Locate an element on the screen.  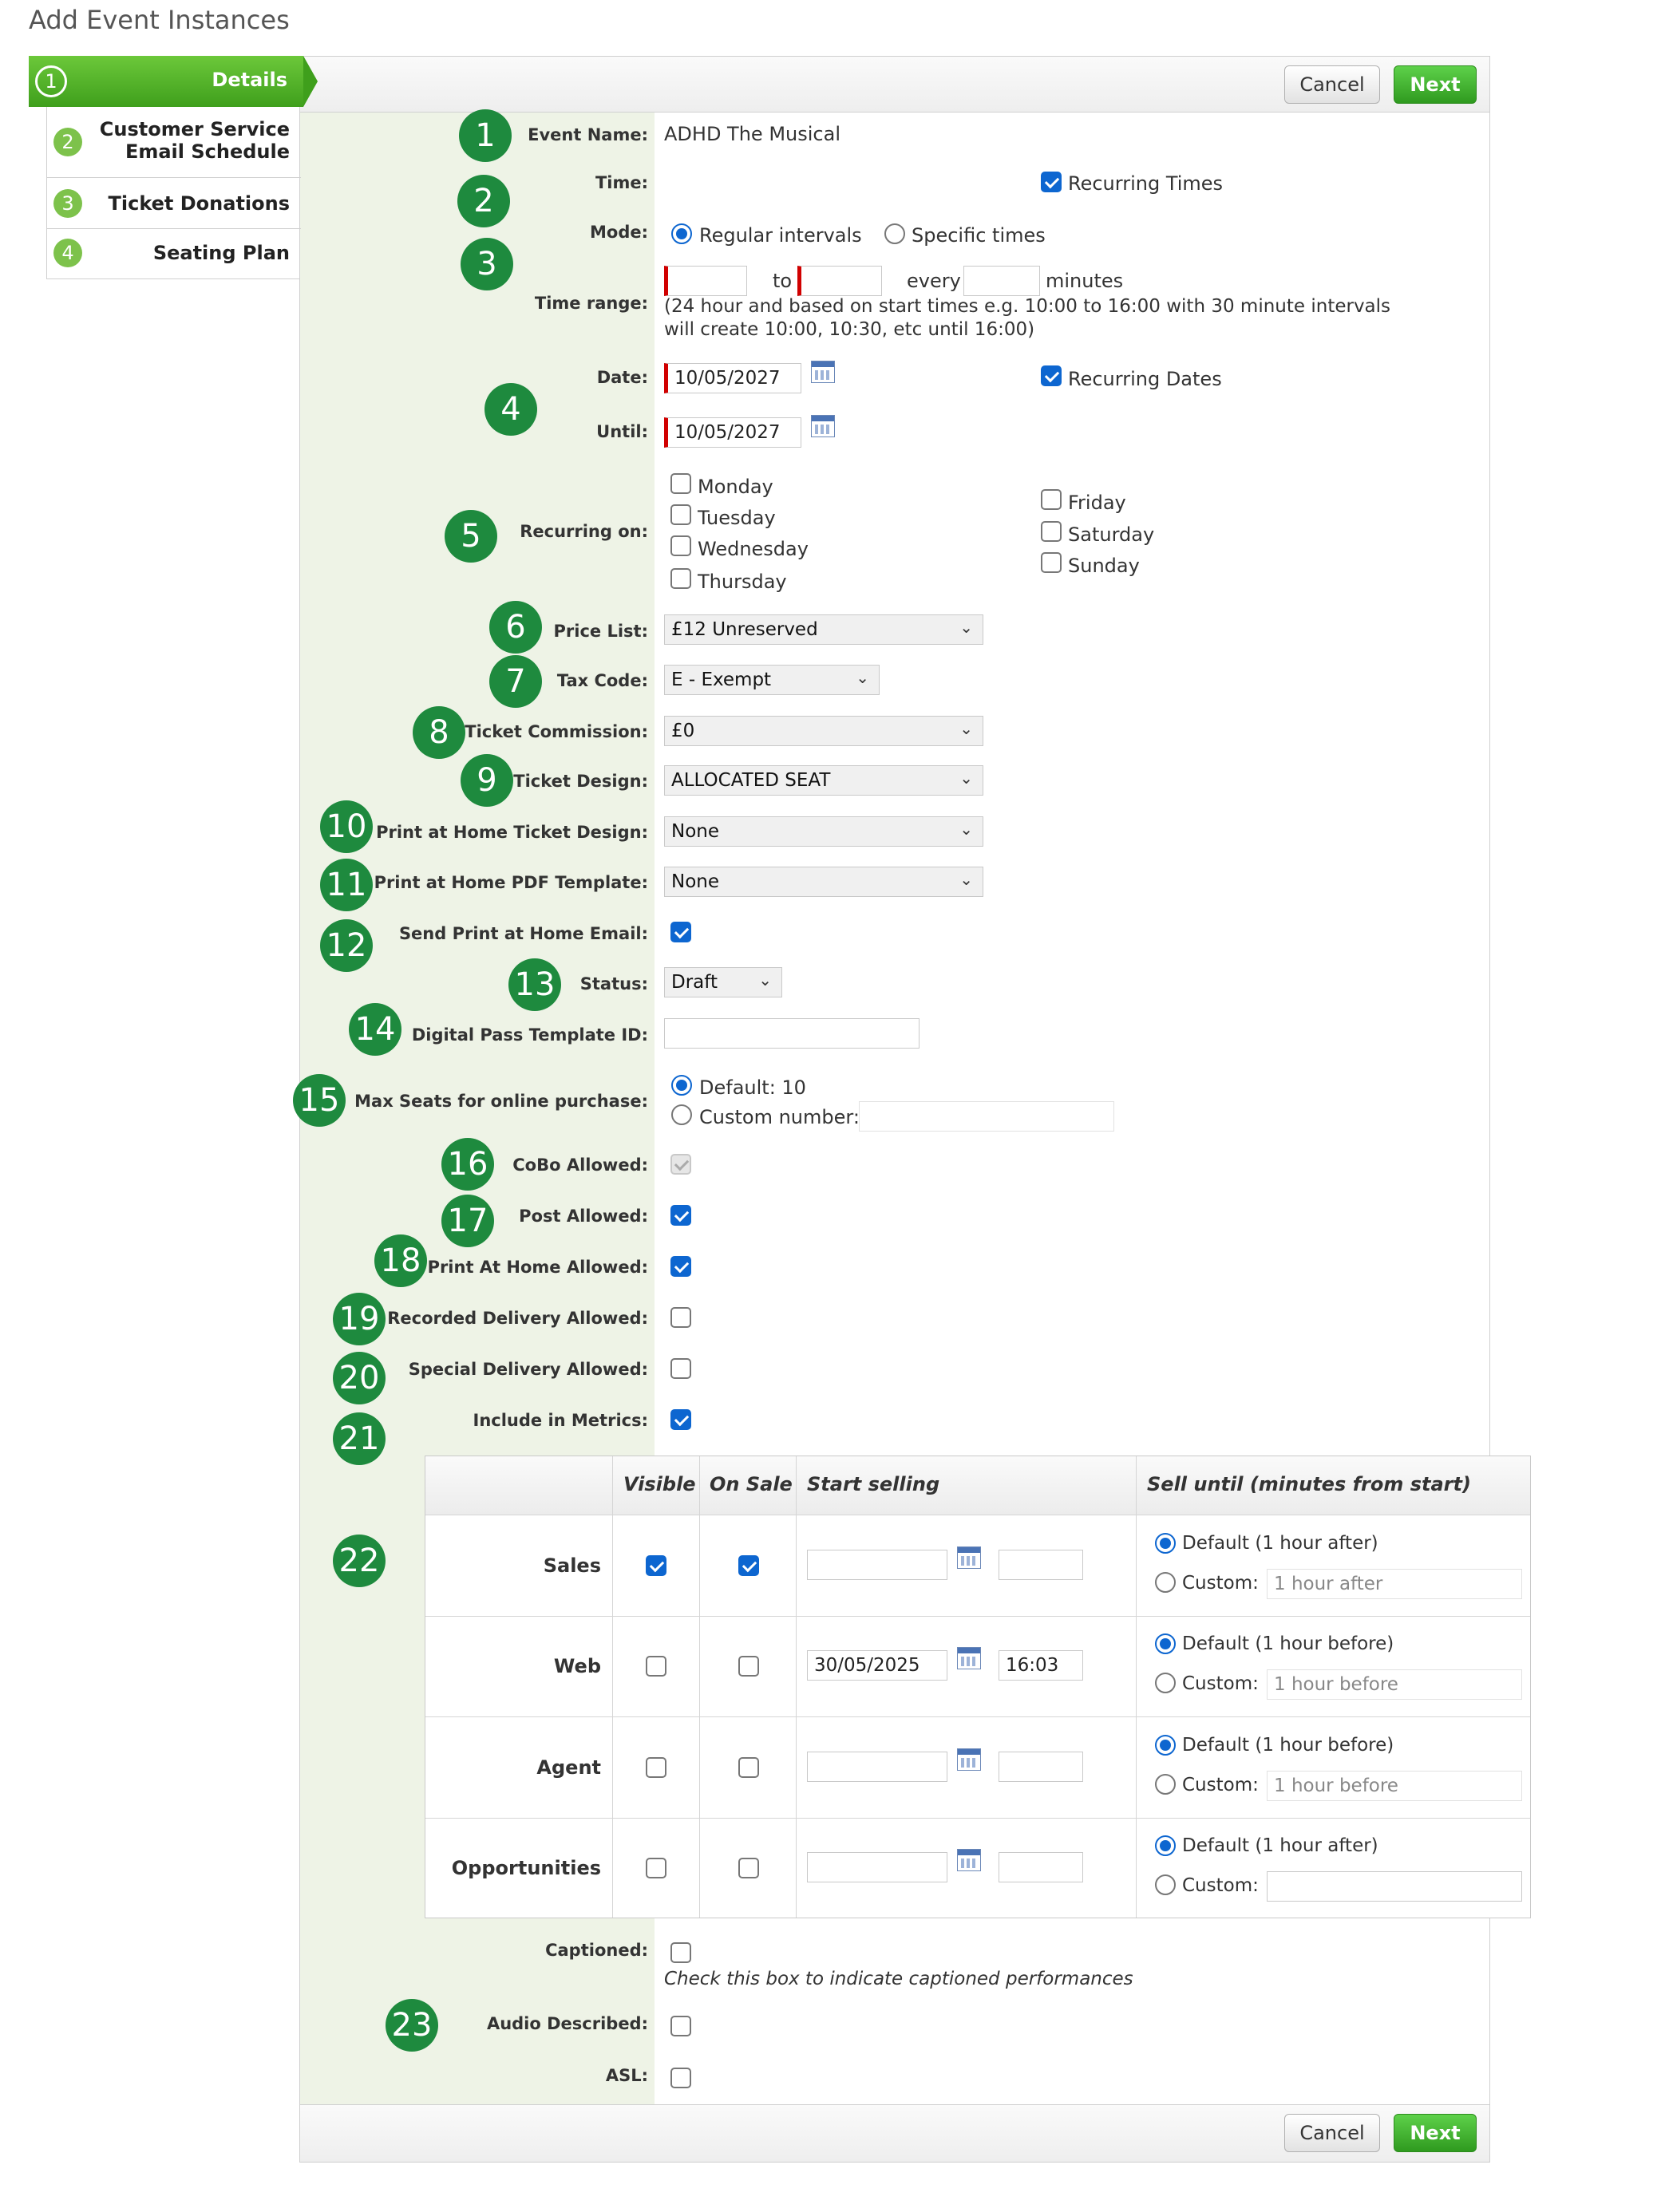
monday-checkbox is located at coordinates (680, 484).